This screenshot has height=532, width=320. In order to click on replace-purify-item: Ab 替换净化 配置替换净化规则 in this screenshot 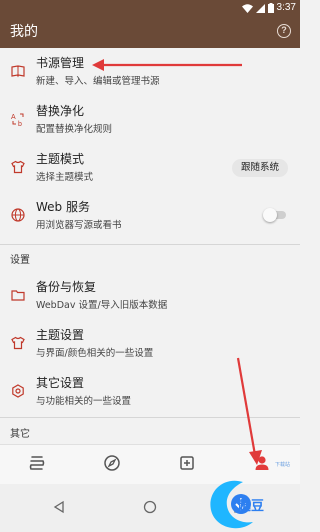, I will do `click(150, 120)`.